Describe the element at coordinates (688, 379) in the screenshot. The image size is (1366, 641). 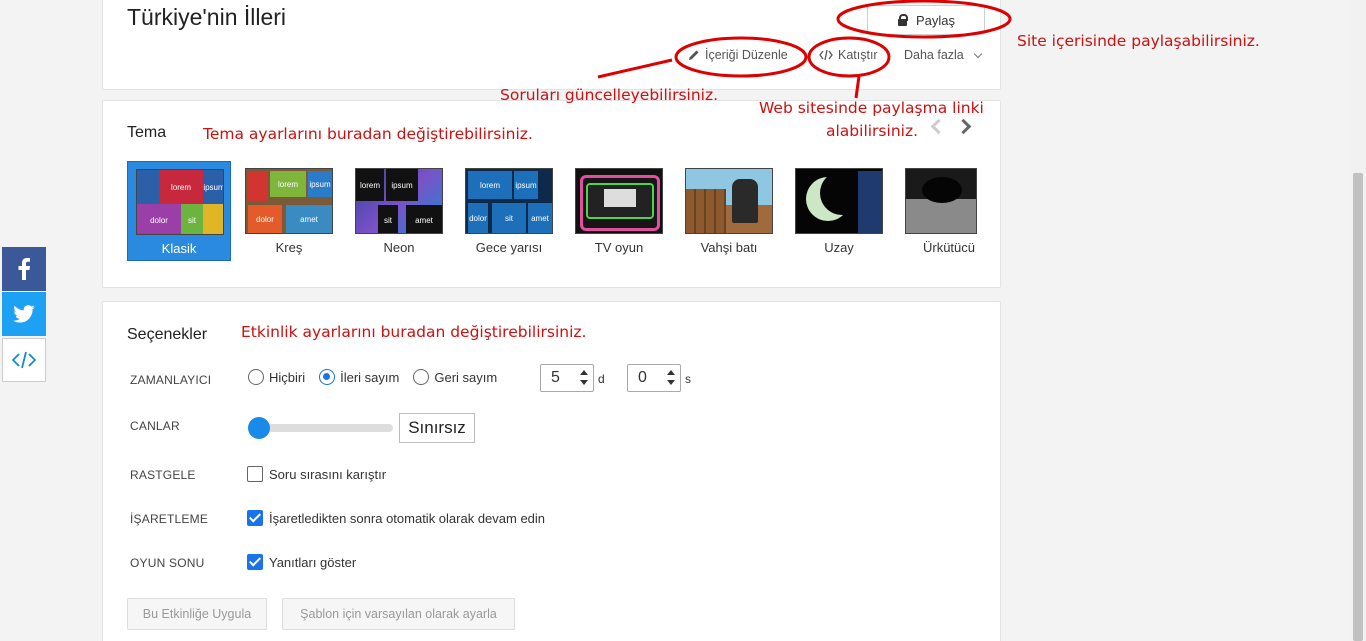
I see `seconds-unit: s` at that location.